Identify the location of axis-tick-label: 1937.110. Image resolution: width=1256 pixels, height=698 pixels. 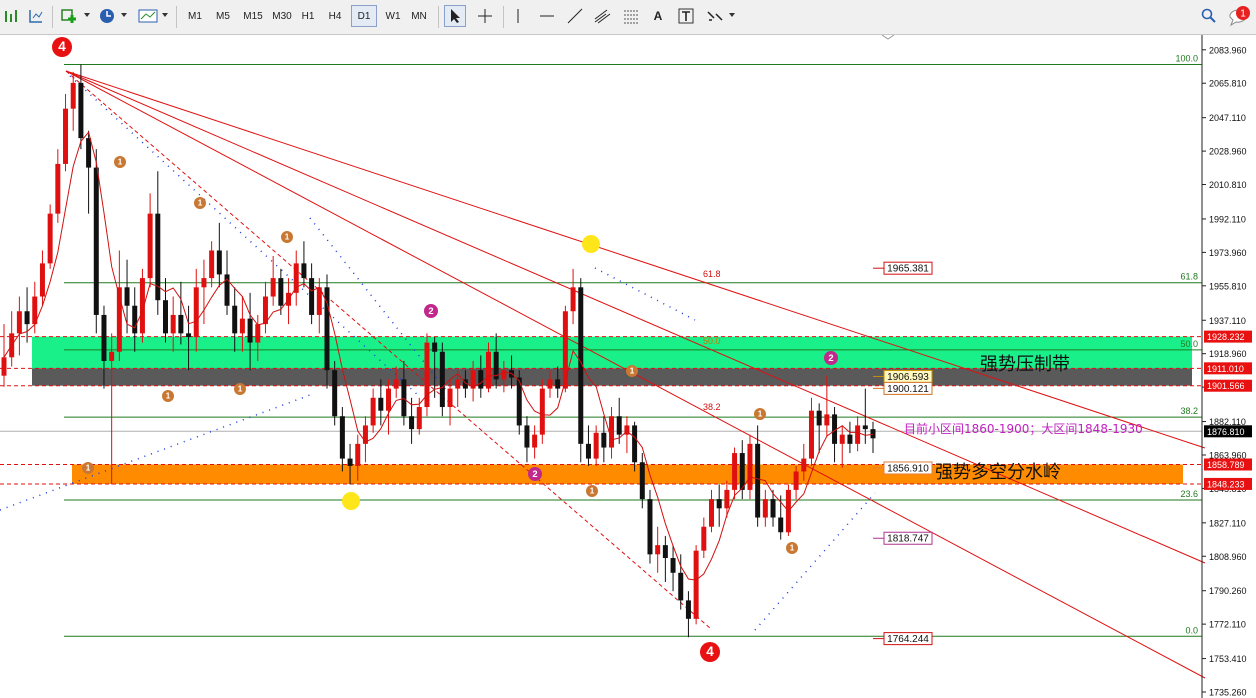
(1227, 321).